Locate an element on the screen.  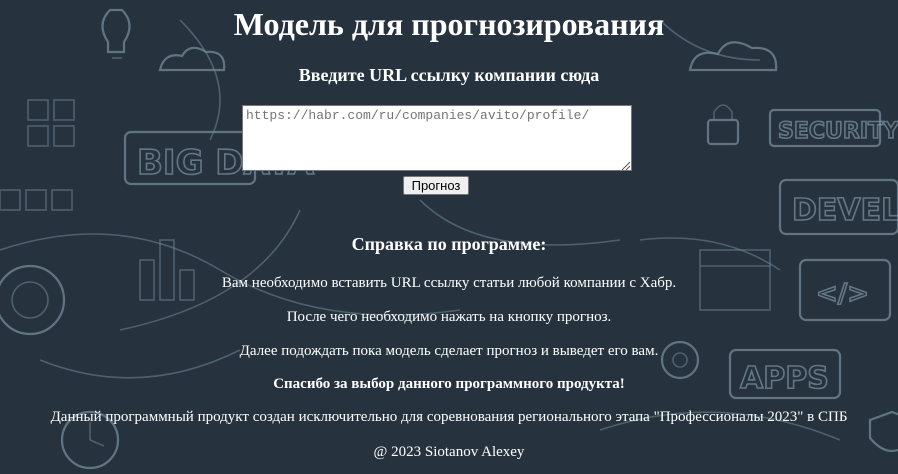
page-title: Модель для прогнозирования is located at coordinates (449, 24).